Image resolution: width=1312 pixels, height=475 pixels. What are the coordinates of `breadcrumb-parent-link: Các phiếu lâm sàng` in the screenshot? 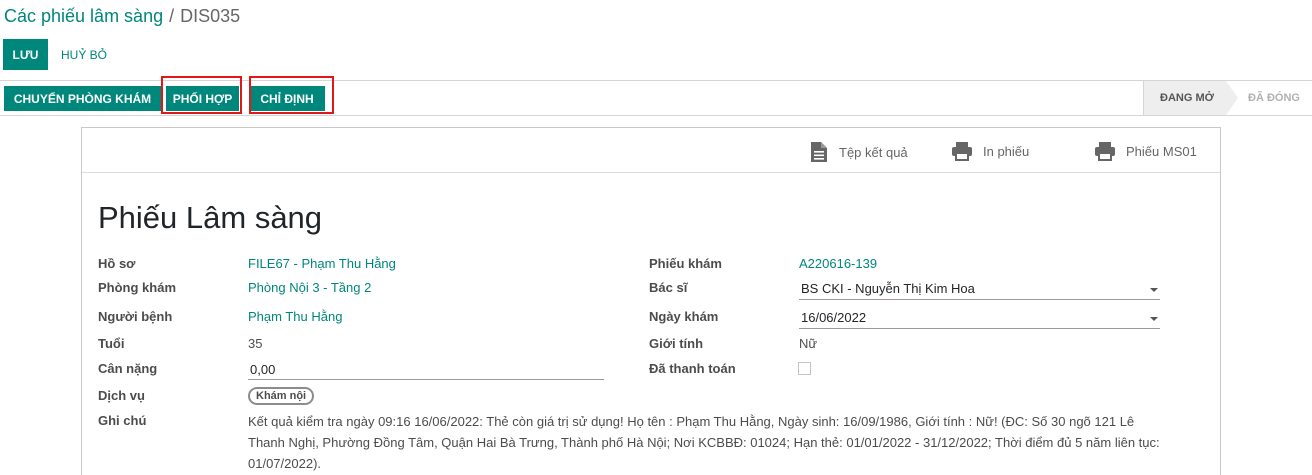 It's located at (83, 16).